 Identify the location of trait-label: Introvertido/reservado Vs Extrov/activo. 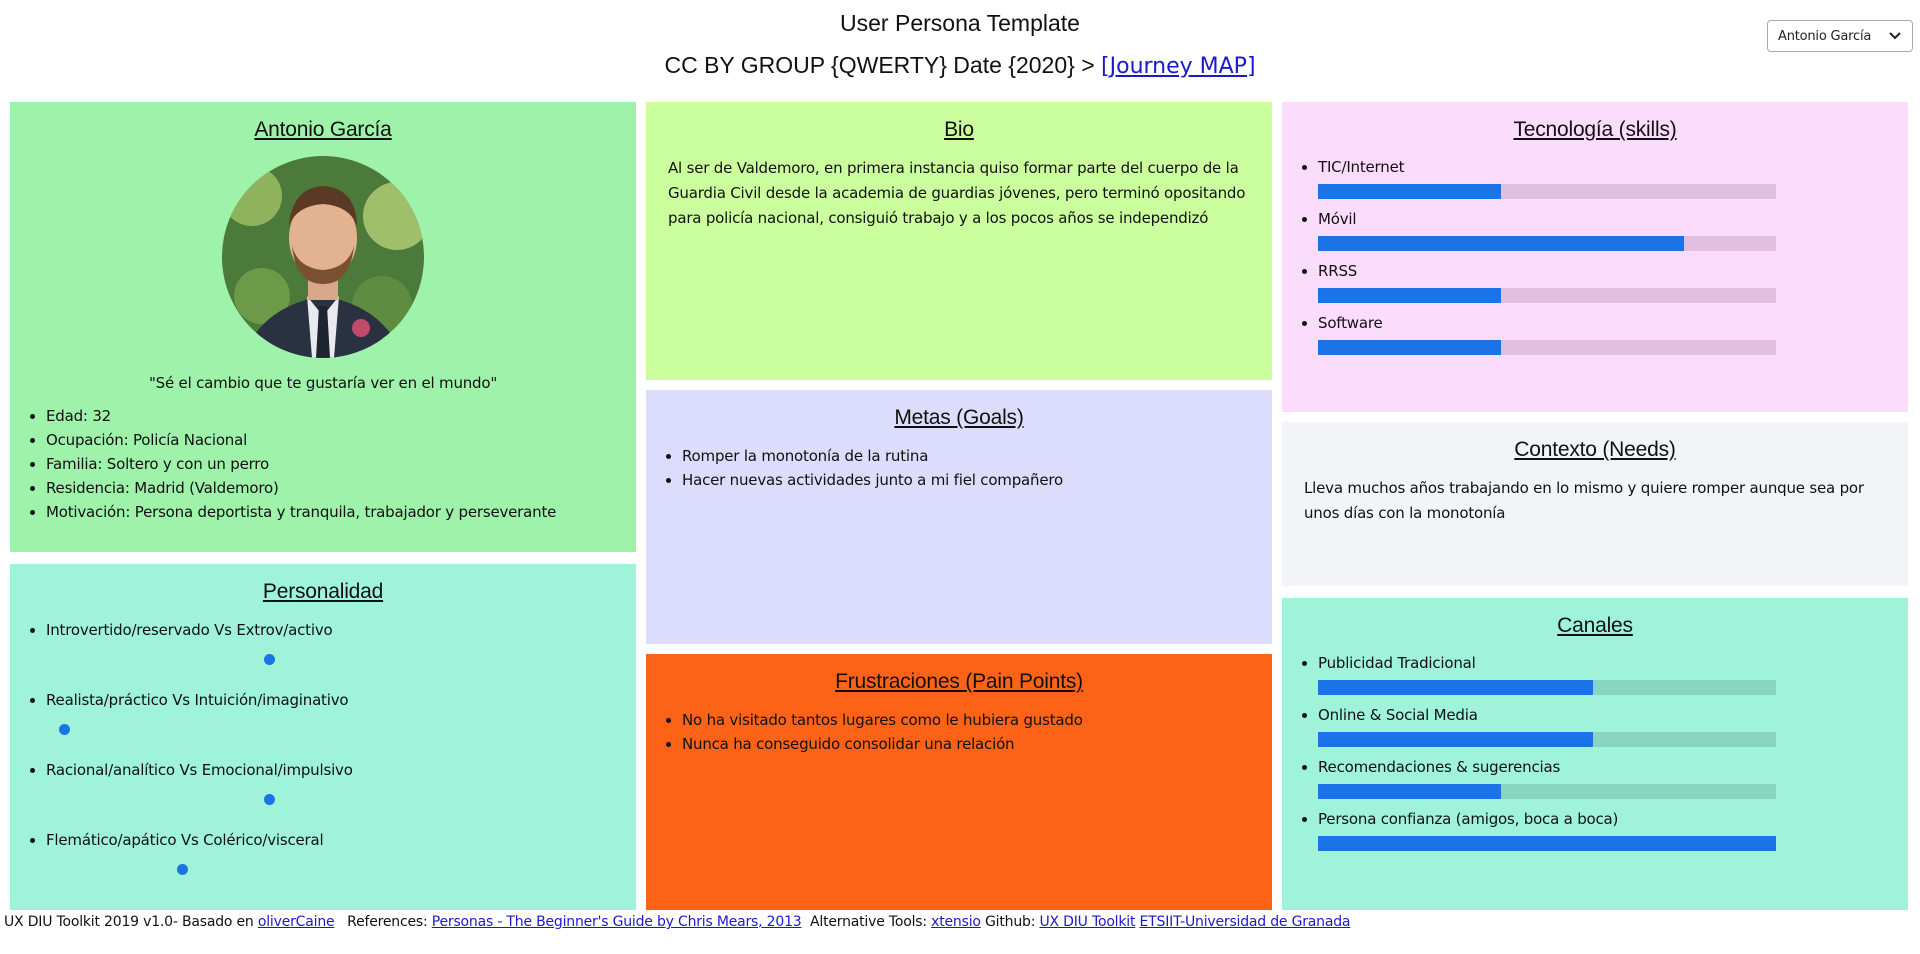
(189, 630).